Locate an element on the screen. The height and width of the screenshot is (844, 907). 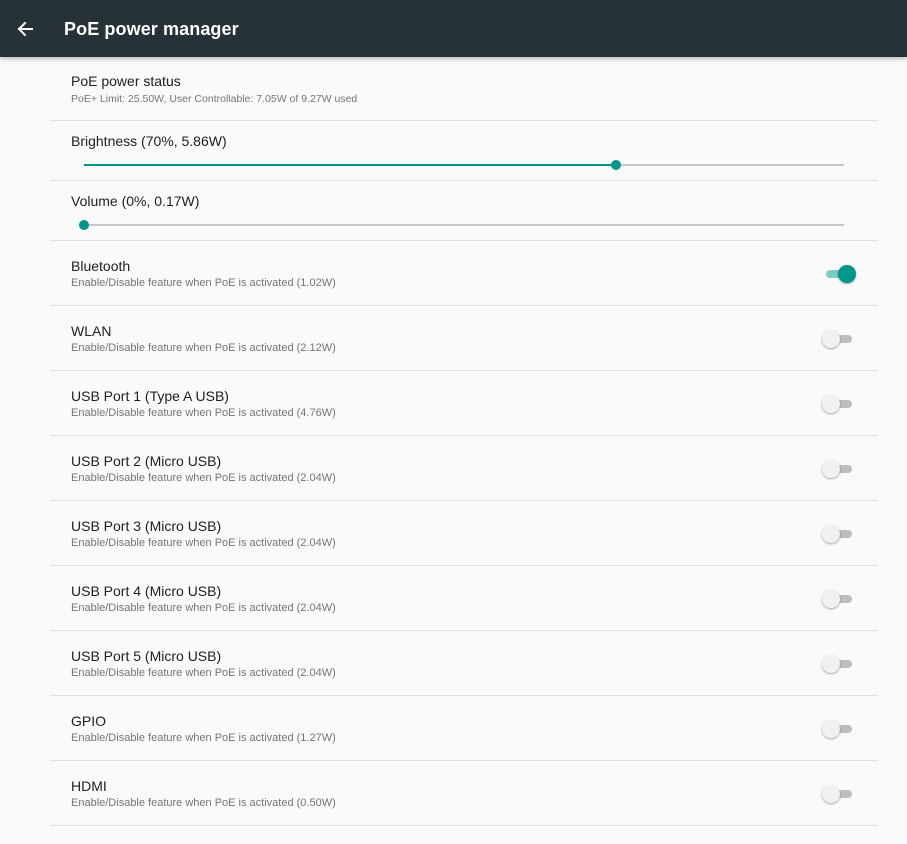
slider-fill is located at coordinates (350, 165).